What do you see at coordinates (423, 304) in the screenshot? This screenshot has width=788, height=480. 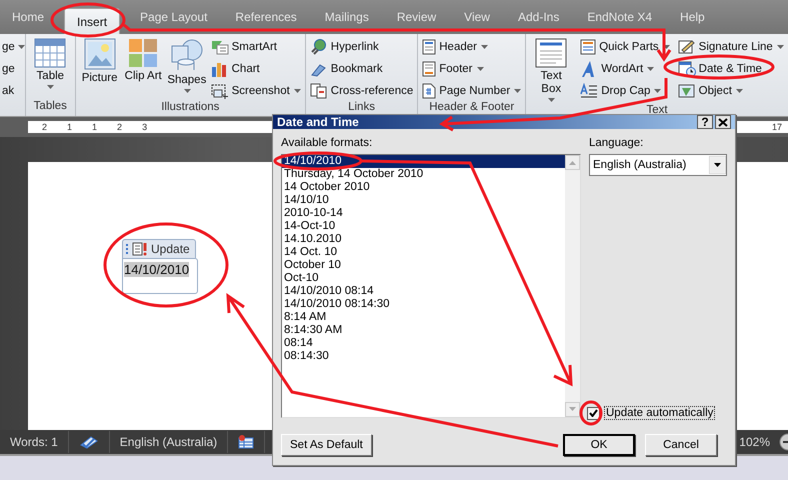 I see `format-option: 14/10/2010 08:14:30` at bounding box center [423, 304].